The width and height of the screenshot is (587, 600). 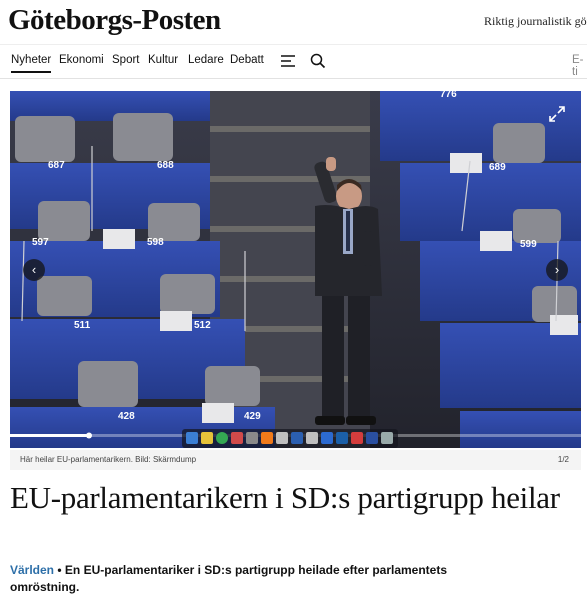 I want to click on seat-number: 428, so click(x=126, y=416).